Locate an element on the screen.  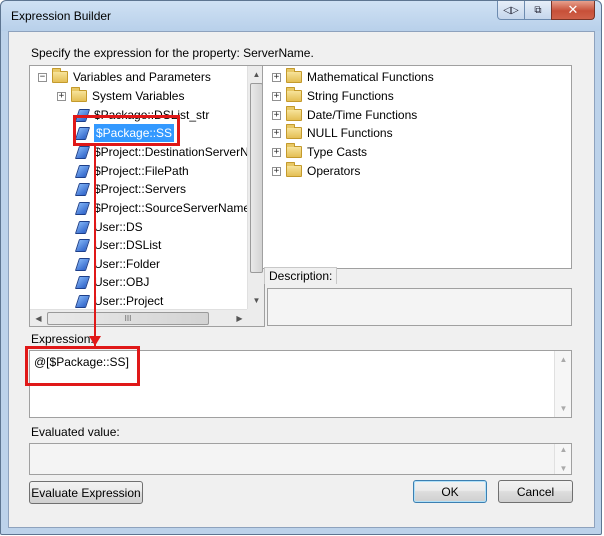
tree-item-variable-selected: $Package::SS is located at coordinates (125, 133).